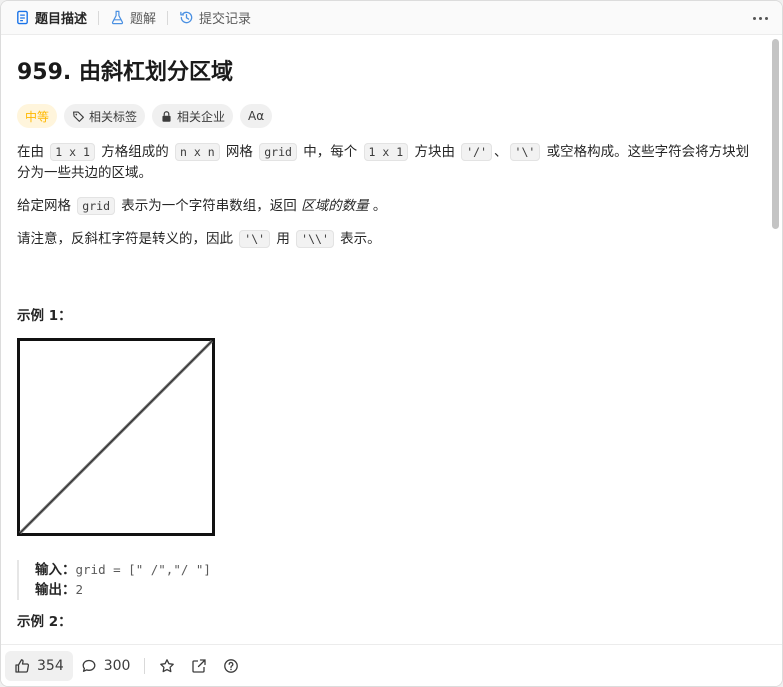 Image resolution: width=783 pixels, height=687 pixels. Describe the element at coordinates (384, 116) in the screenshot. I see `tag-row: 中等 相关标签 相关企业 Aα` at that location.